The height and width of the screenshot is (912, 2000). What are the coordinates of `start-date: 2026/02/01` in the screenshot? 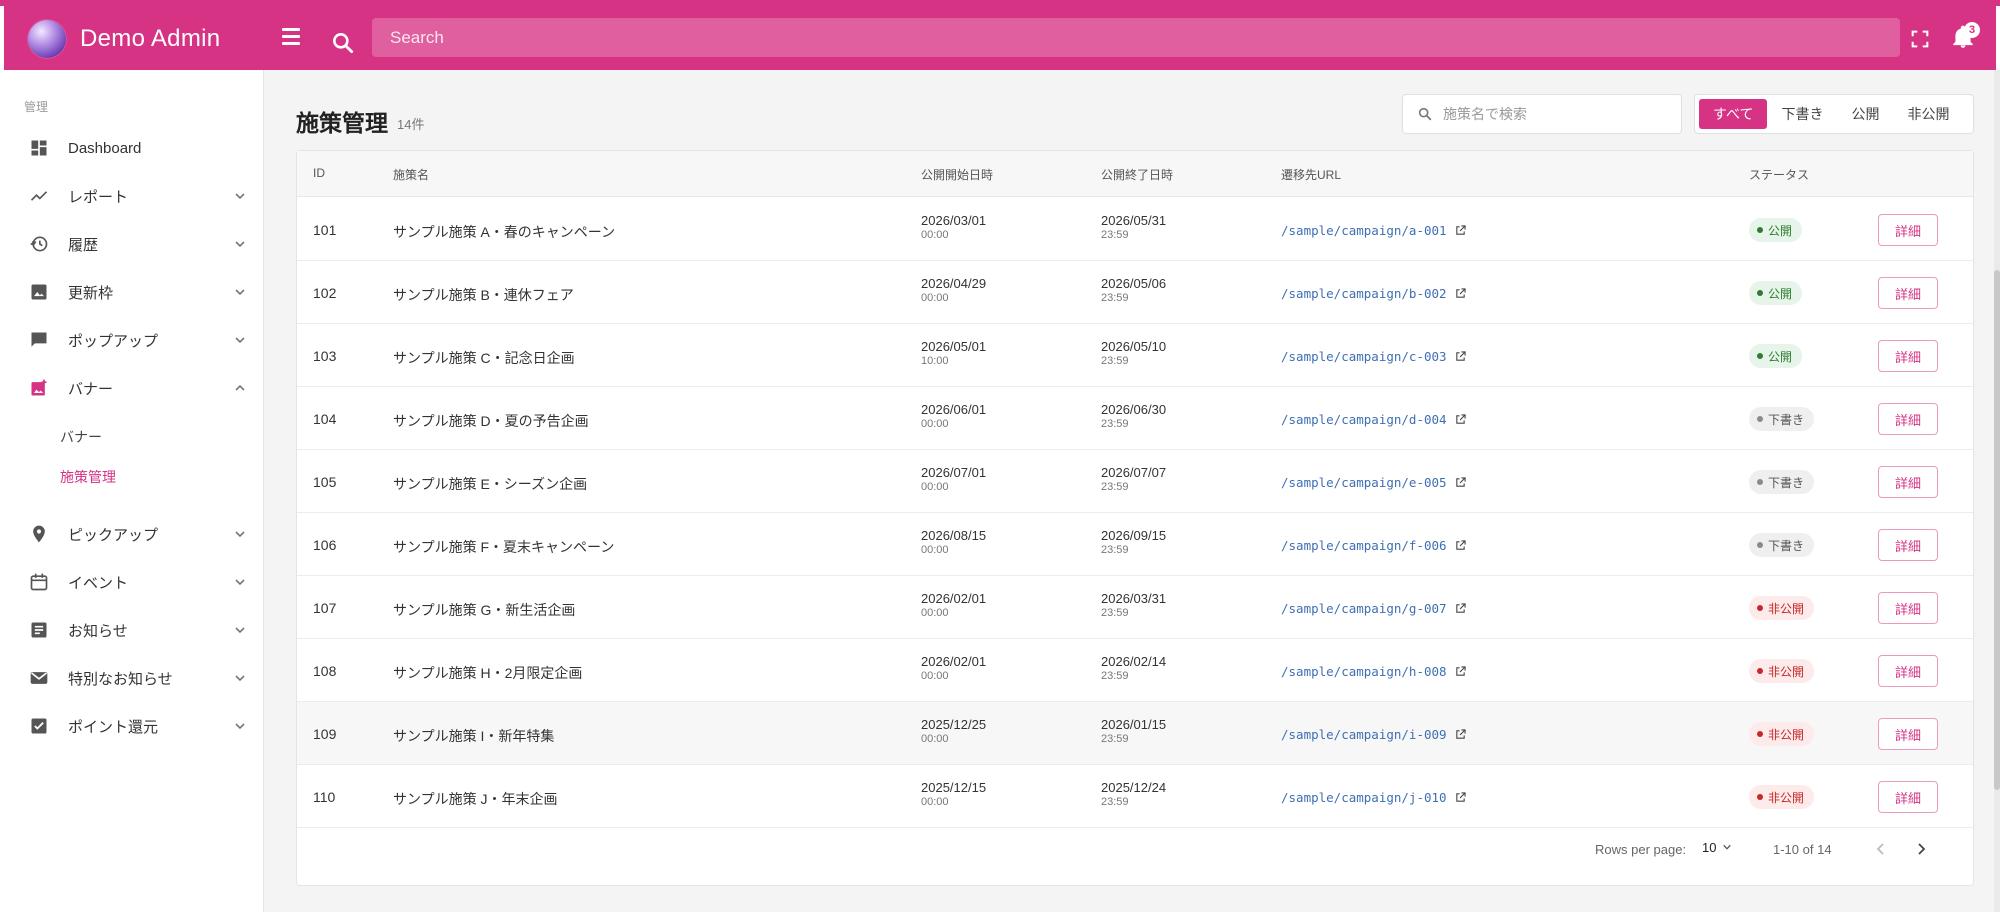 It's located at (954, 661).